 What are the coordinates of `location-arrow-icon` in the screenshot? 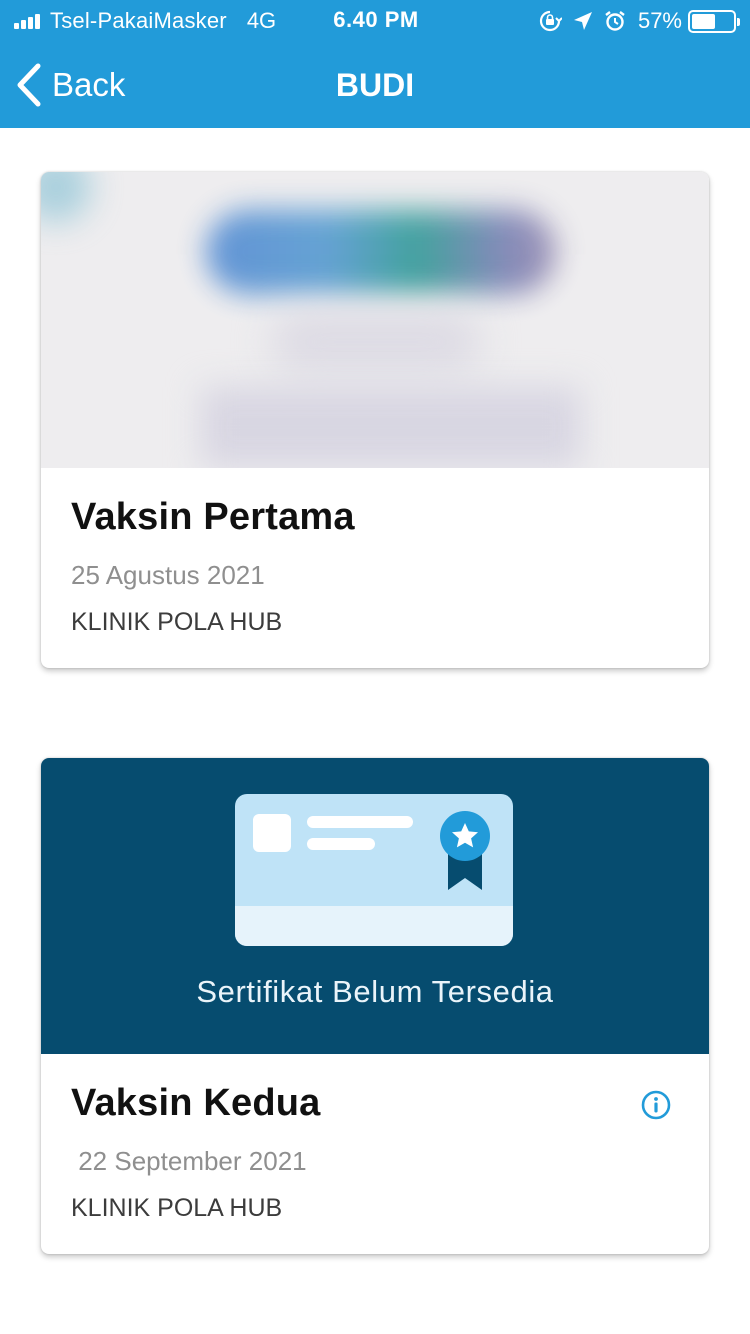 It's located at (582, 21).